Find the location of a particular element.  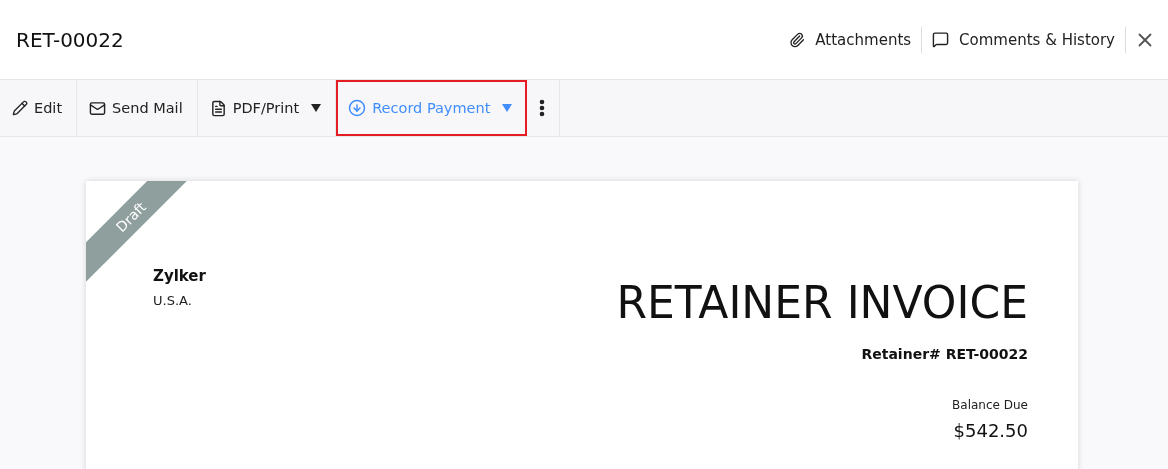

retainer-number: Retainer# RET-00022 is located at coordinates (944, 354).